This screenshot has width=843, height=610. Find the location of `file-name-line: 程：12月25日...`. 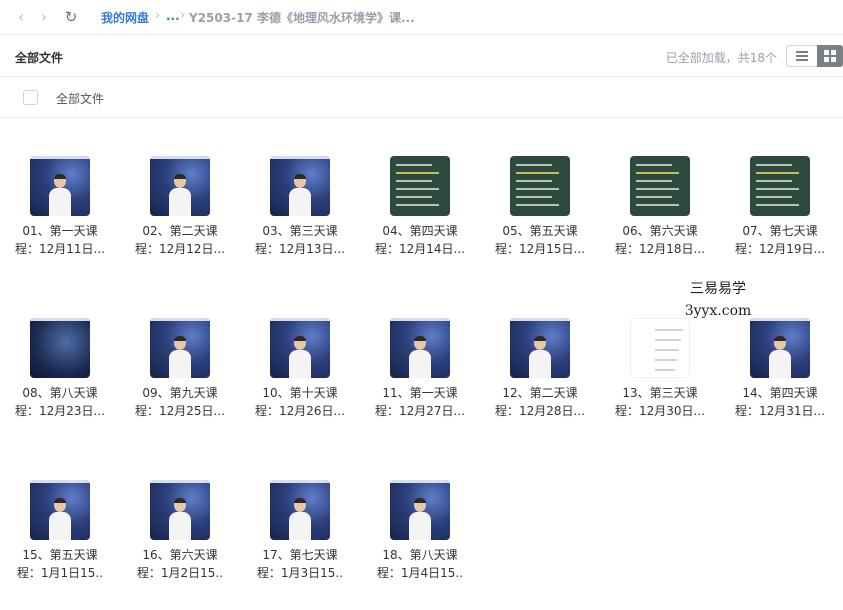

file-name-line: 程：12月25日... is located at coordinates (180, 411).